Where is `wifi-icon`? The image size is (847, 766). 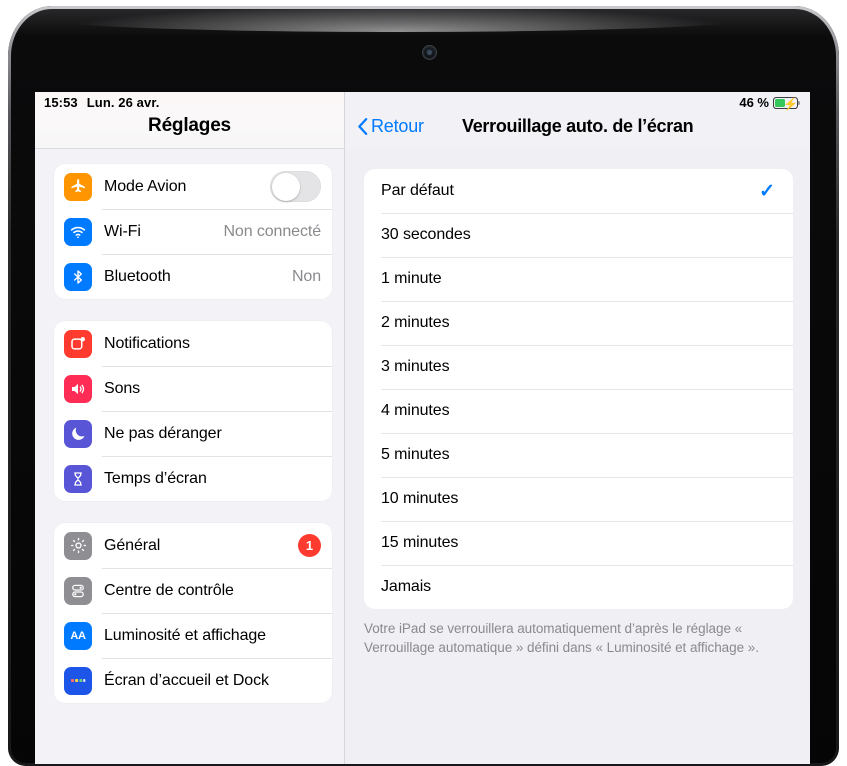
wifi-icon is located at coordinates (78, 231).